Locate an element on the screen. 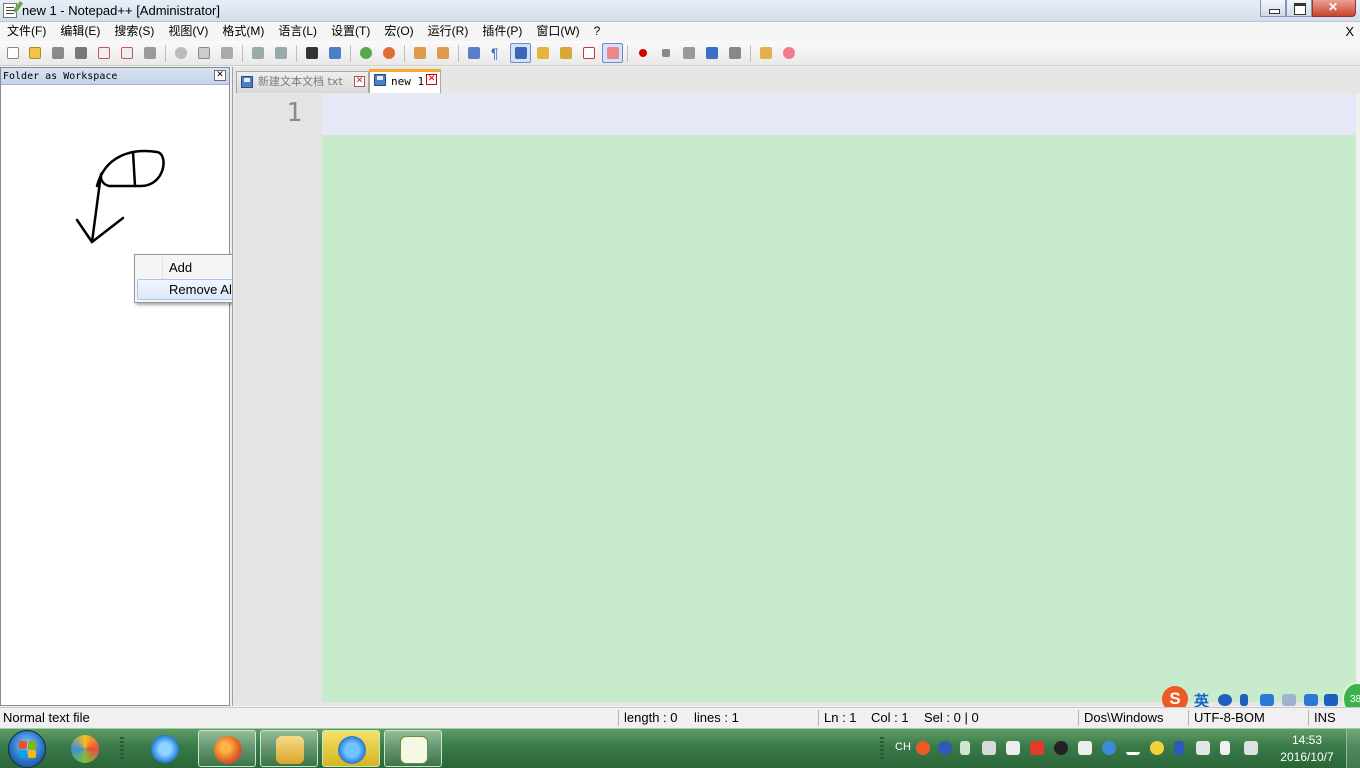 This screenshot has width=1360, height=768. close-window-button is located at coordinates (1334, 8).